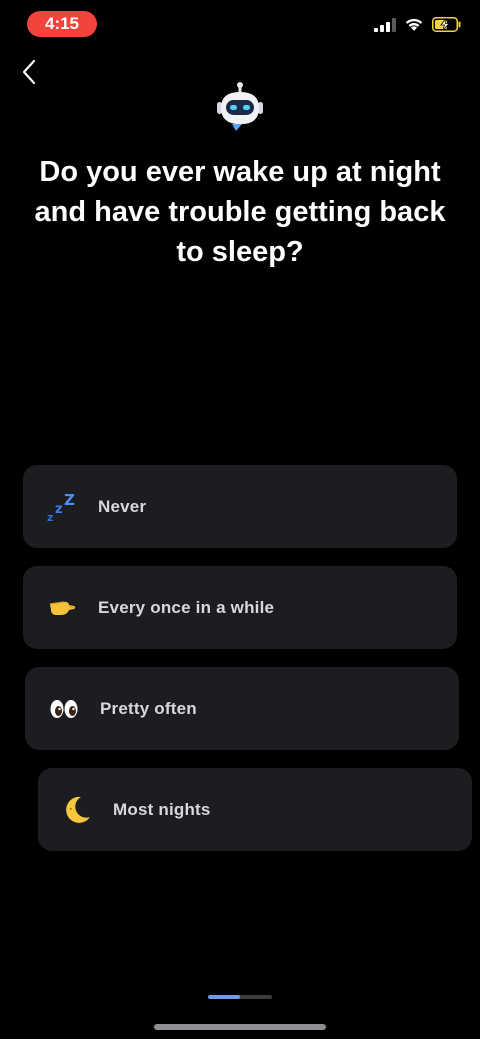 This screenshot has width=480, height=1039. I want to click on svg-text: Z, so click(69, 500).